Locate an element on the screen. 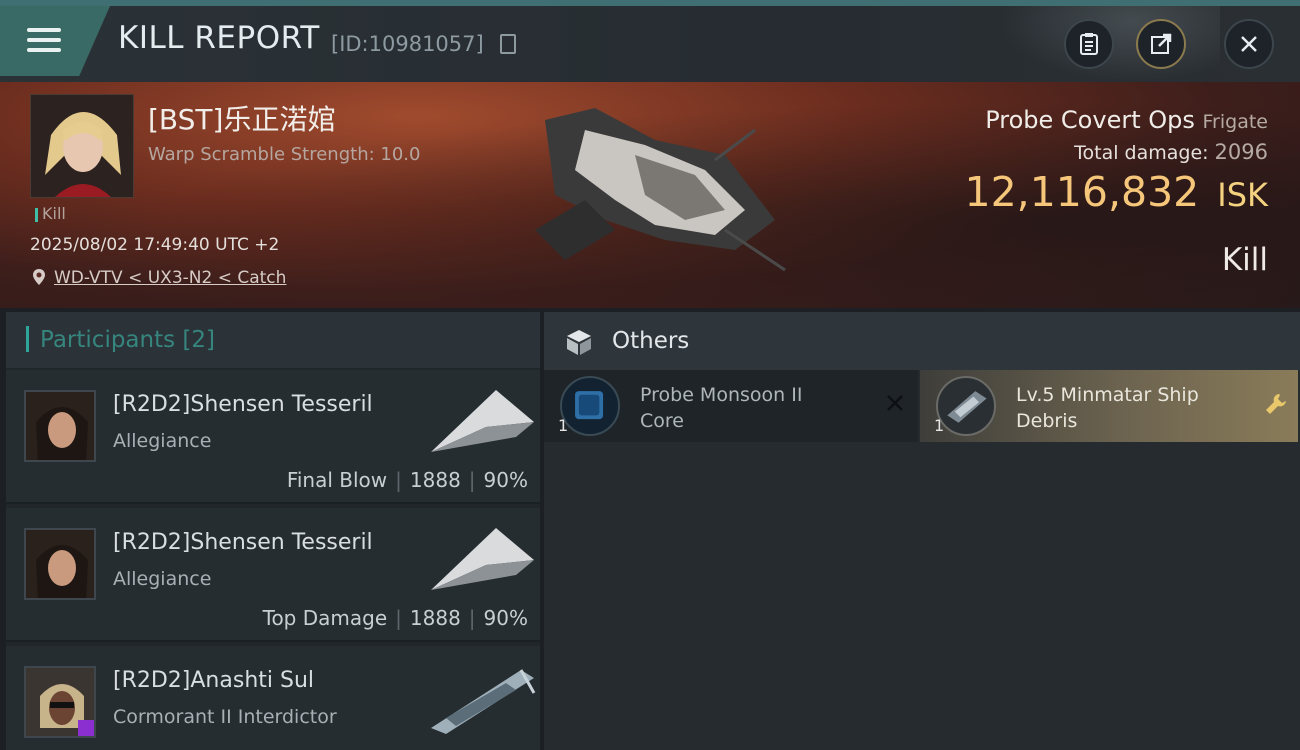 This screenshot has width=1300, height=750. hamburger-menu-icon is located at coordinates (45, 40).